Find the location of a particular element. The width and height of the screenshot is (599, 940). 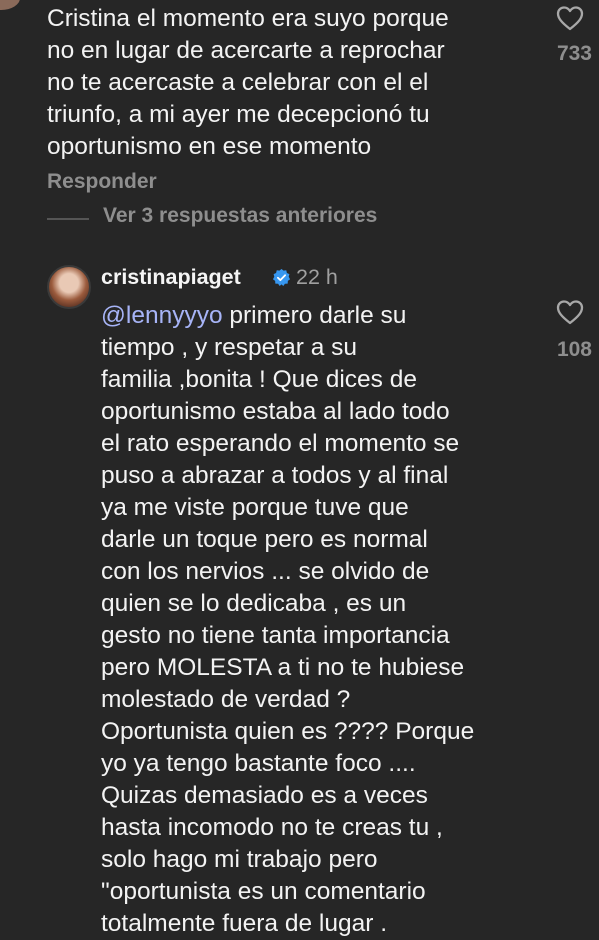

view-previous-replies-button: Ver 3 respuestas anteriores is located at coordinates (240, 216).